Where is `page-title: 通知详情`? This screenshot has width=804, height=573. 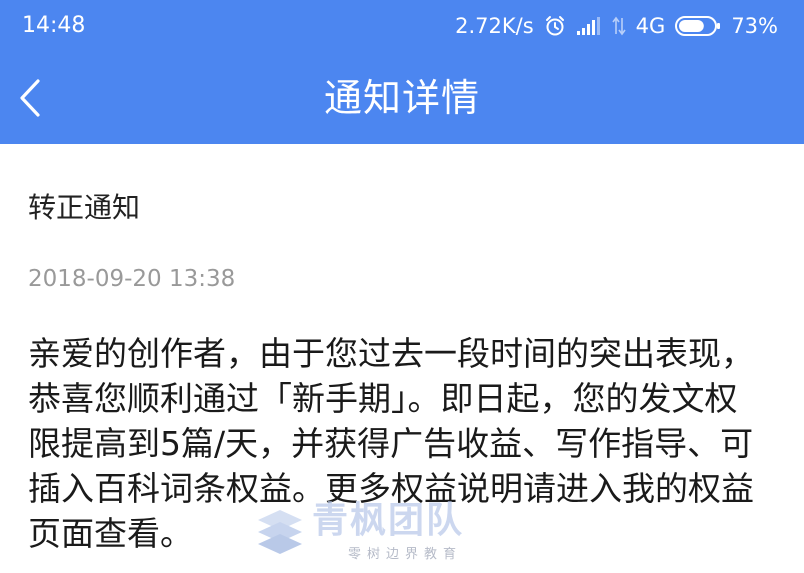 page-title: 通知详情 is located at coordinates (401, 98).